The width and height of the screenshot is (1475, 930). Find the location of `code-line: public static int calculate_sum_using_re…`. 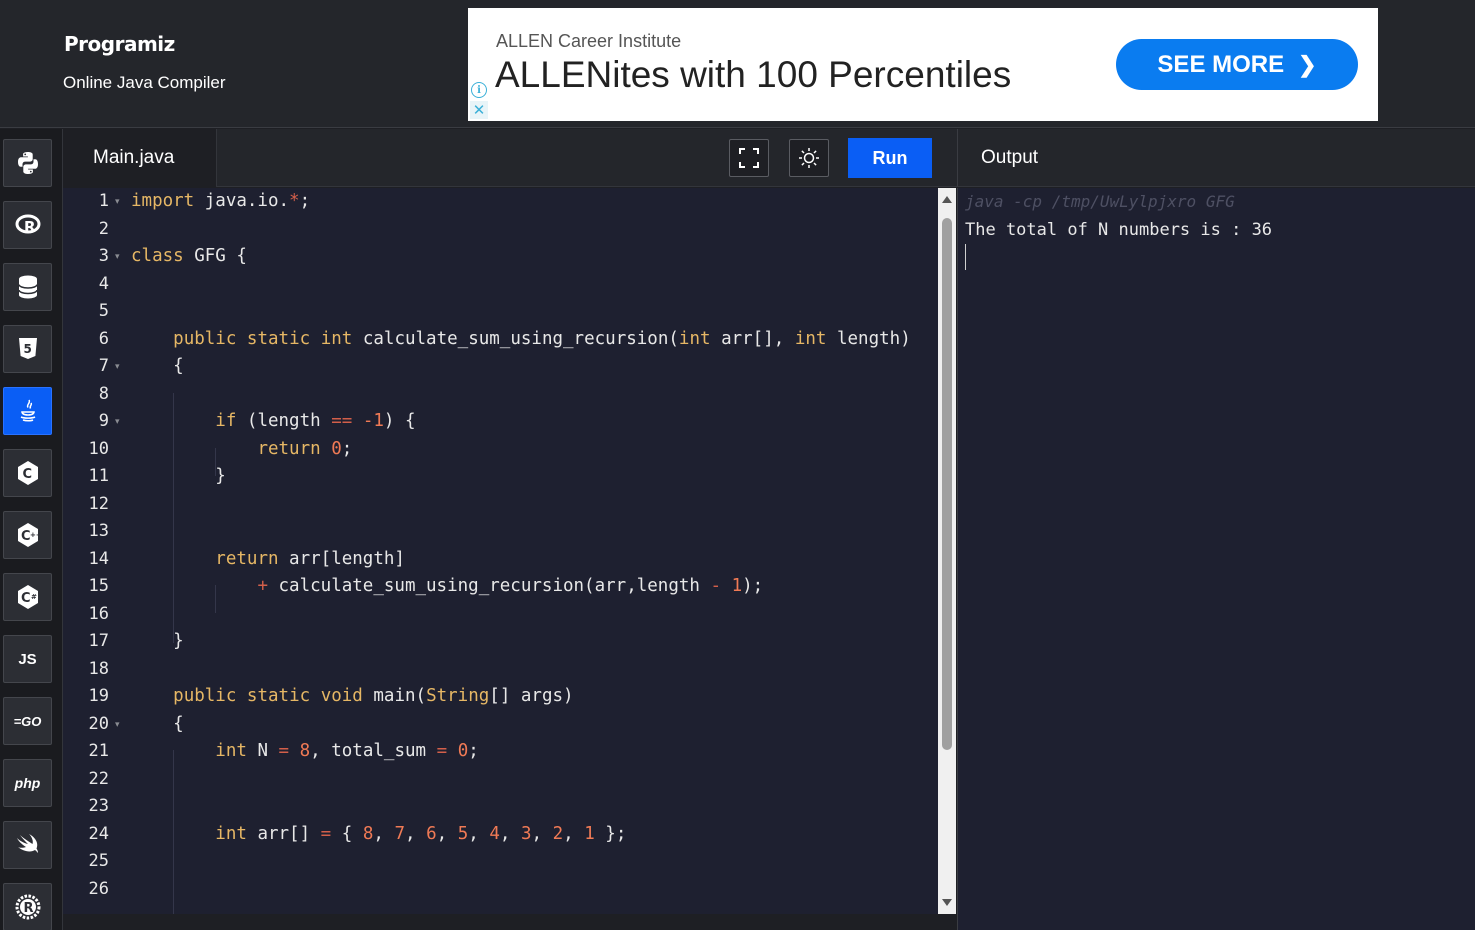

code-line: public static int calculate_sum_using_re… is located at coordinates (542, 339).